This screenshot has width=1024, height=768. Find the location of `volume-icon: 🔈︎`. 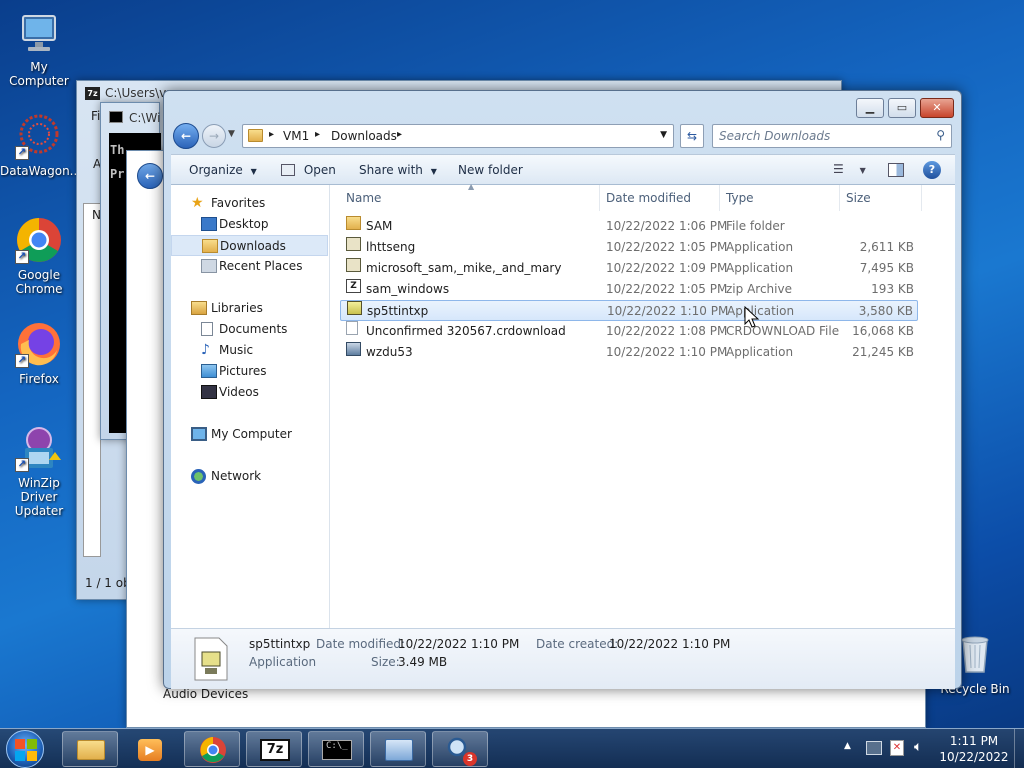

volume-icon: 🔈︎ is located at coordinates (918, 747).